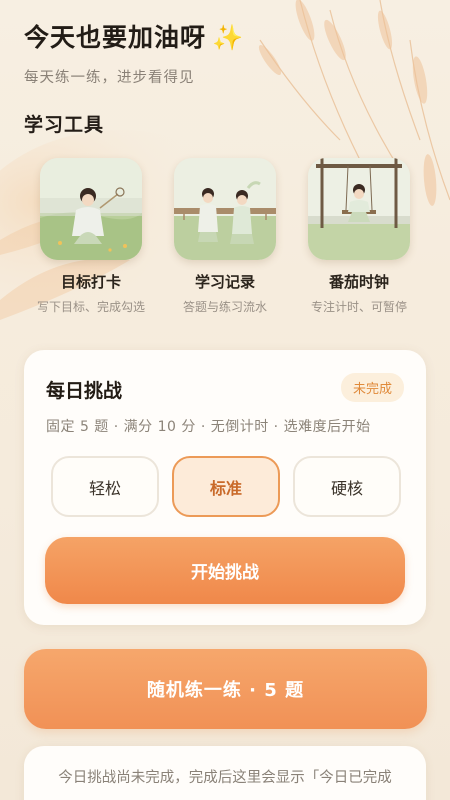 This screenshot has width=450, height=800. I want to click on tools-section-title: 学习工具, so click(64, 125).